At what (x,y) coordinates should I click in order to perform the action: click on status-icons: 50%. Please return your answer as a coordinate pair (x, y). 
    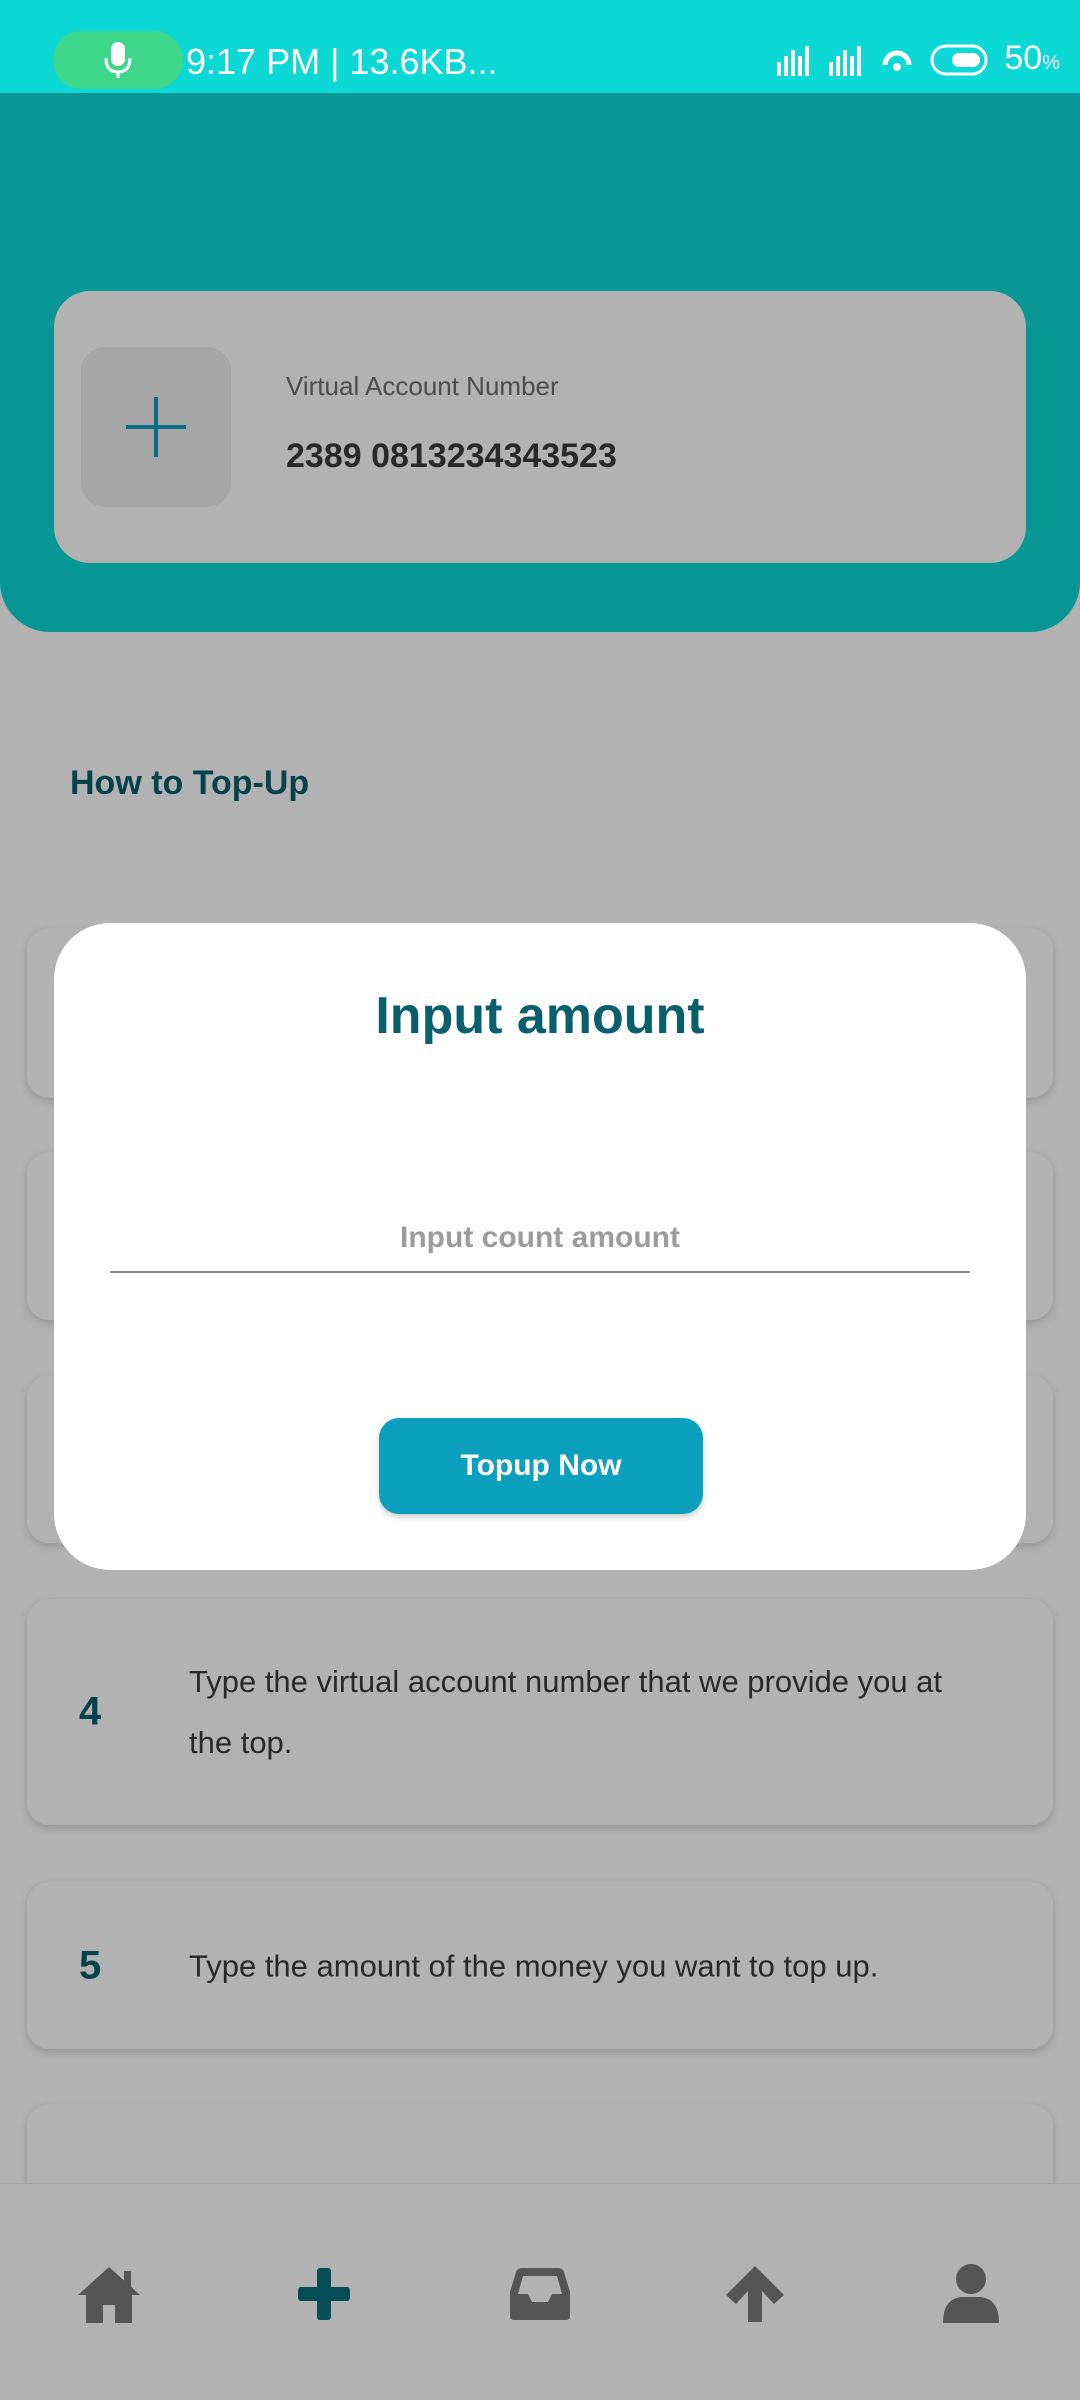
    Looking at the image, I should click on (918, 60).